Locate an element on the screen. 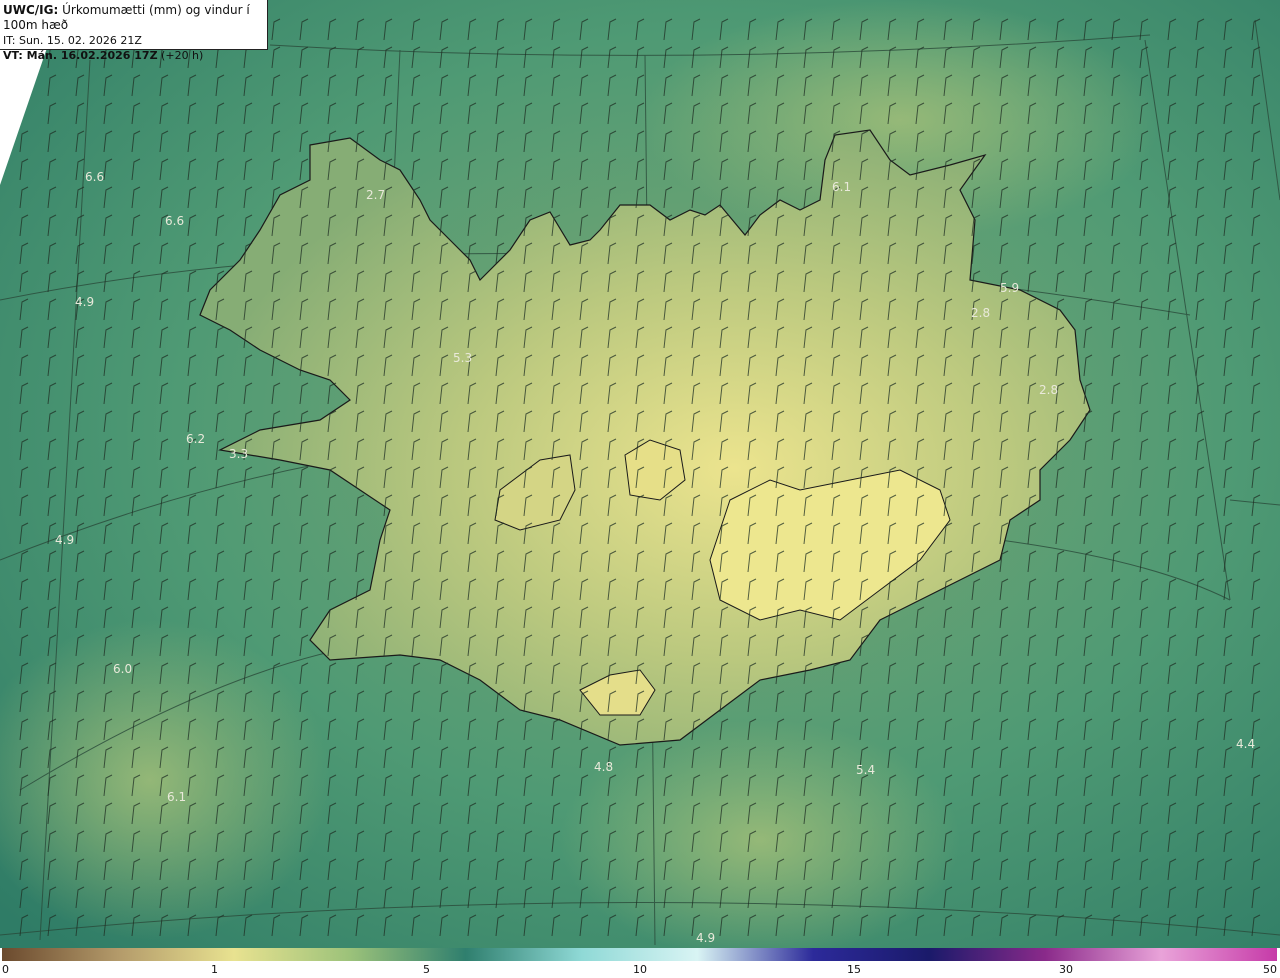 The width and height of the screenshot is (1280, 978). value-label: 6.0 is located at coordinates (123, 669).